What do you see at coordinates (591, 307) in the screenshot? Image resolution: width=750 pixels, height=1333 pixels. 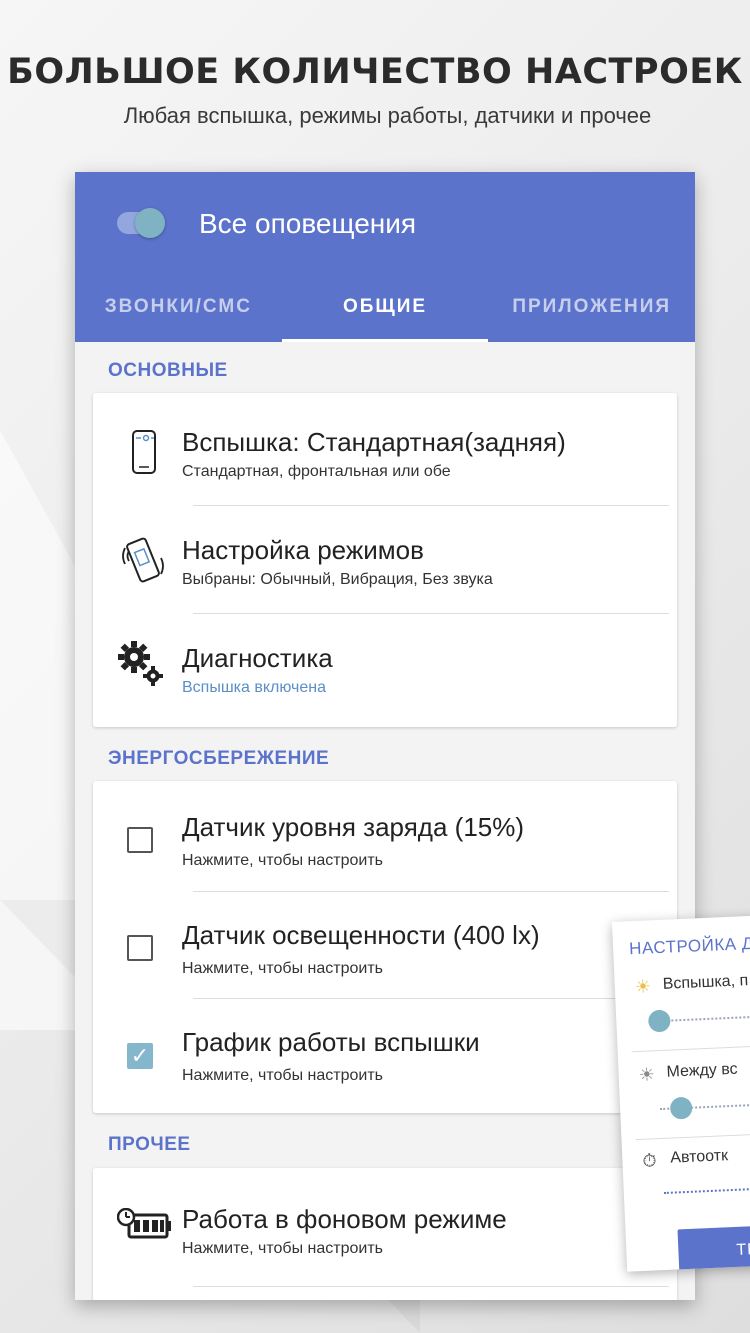 I see `tab-apps: ПРИЛОЖЕНИЯ` at bounding box center [591, 307].